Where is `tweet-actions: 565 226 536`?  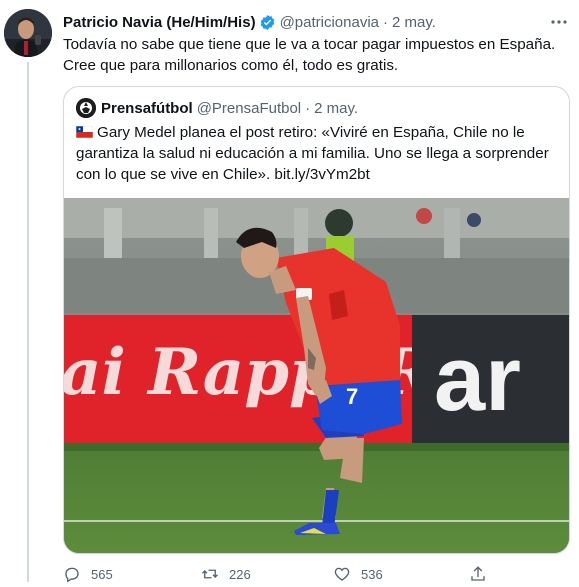
tweet-actions: 565 226 536 is located at coordinates (313, 575).